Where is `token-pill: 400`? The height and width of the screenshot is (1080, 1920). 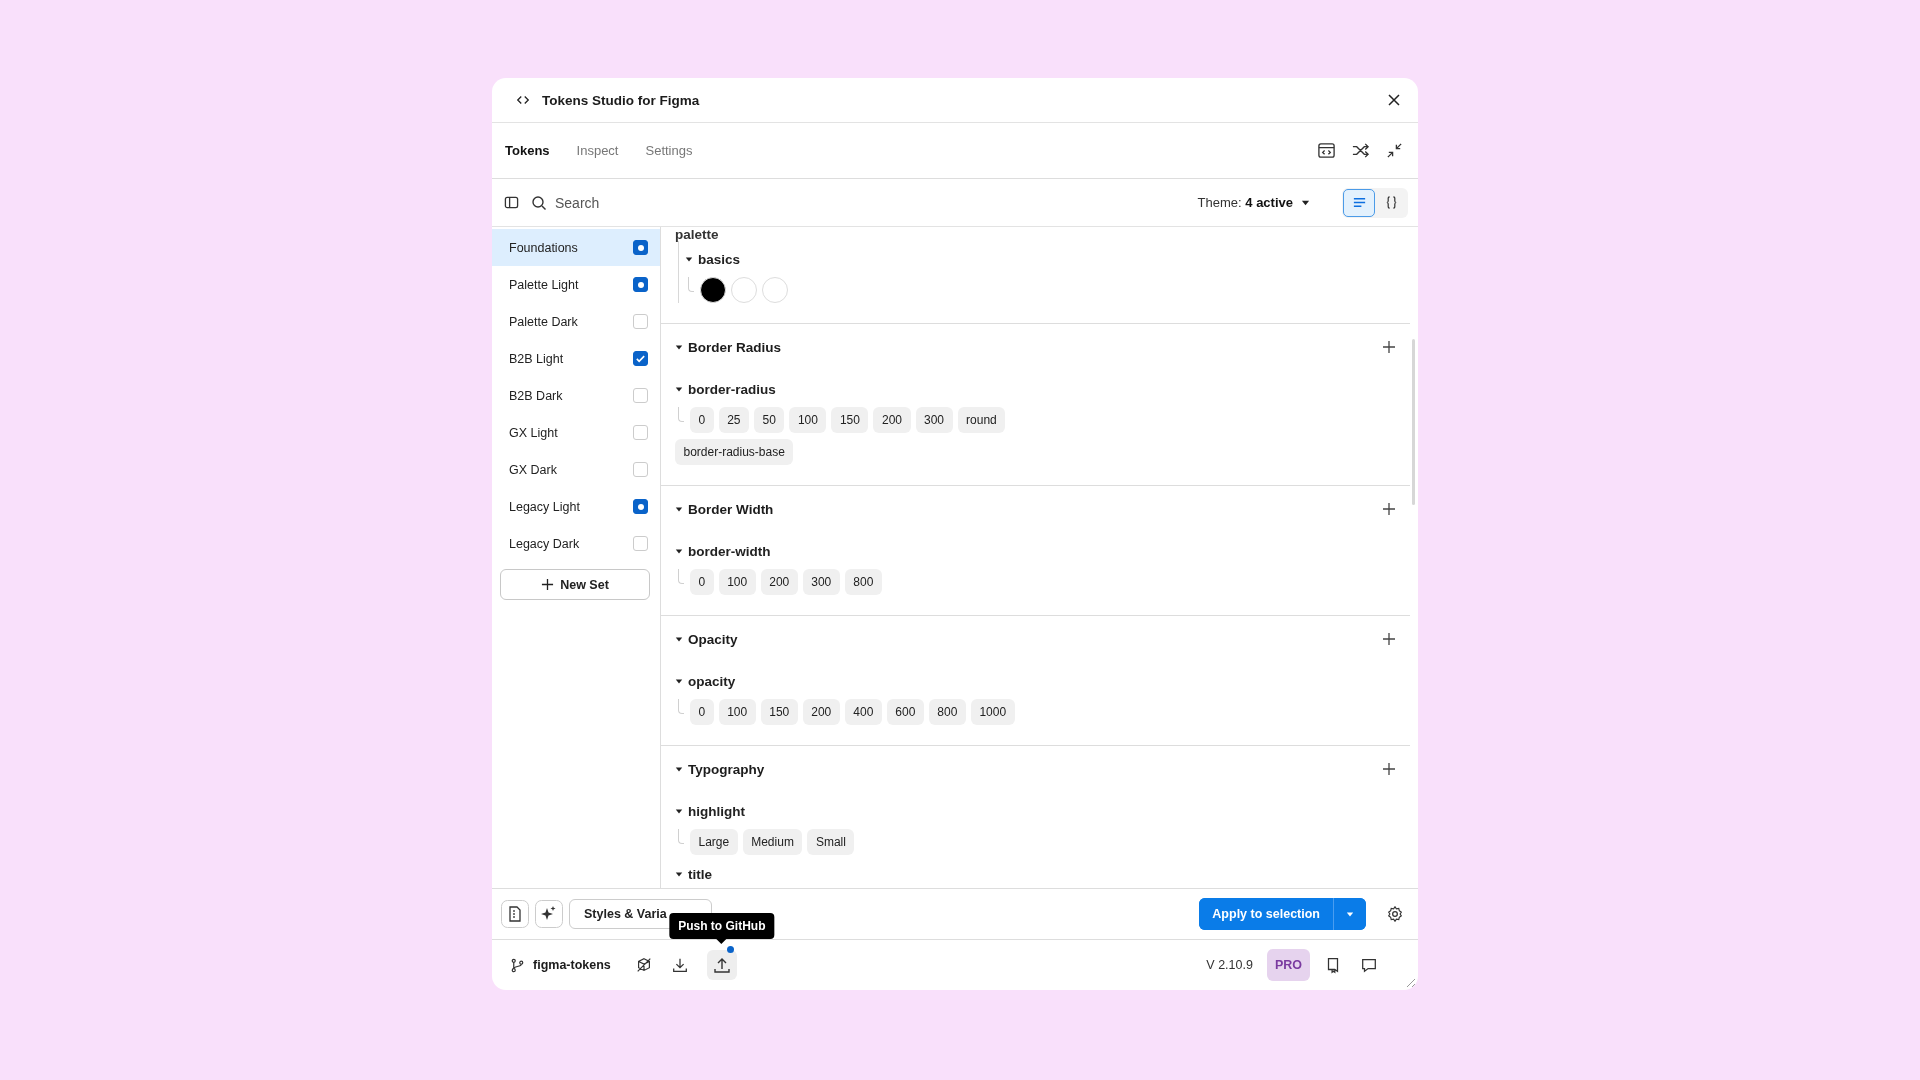 token-pill: 400 is located at coordinates (863, 712).